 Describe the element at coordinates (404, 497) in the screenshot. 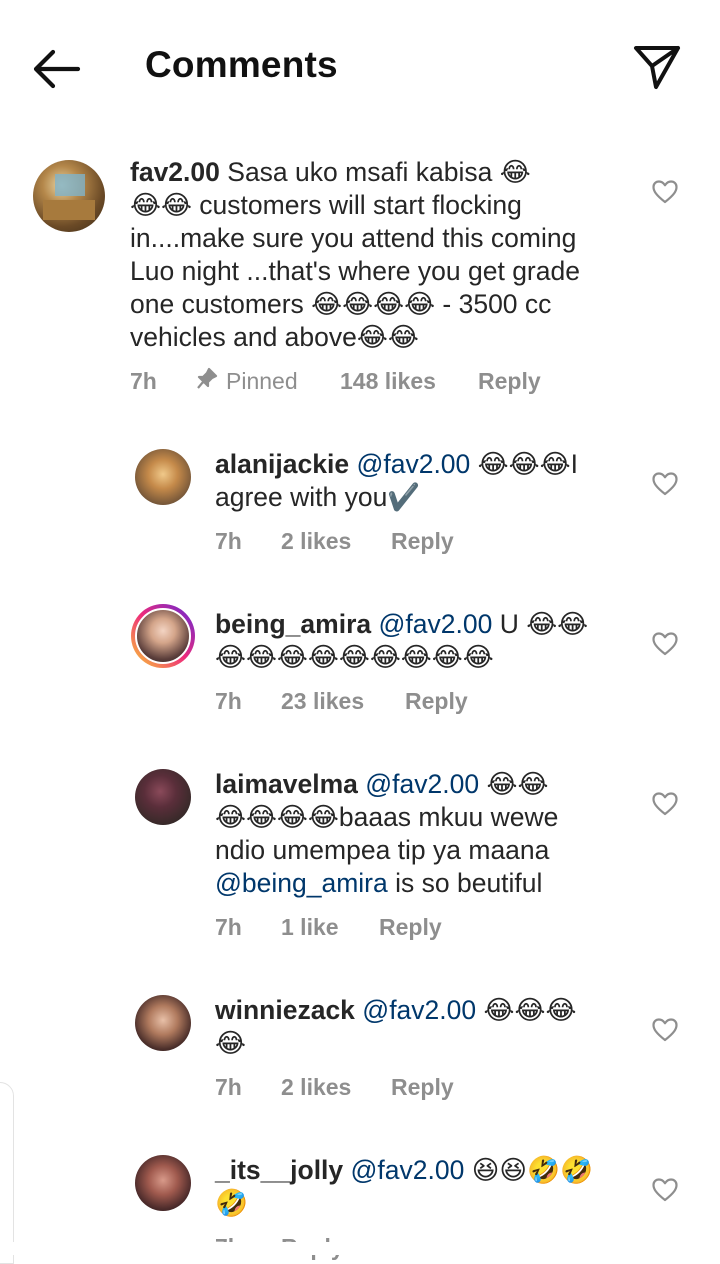

I see `emoji: ✔️` at that location.